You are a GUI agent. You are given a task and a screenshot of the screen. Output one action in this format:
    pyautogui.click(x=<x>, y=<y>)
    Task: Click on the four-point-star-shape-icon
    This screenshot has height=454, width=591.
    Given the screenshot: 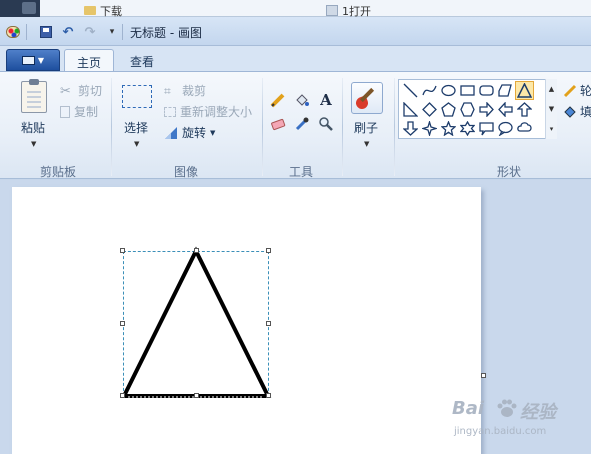 What is the action you would take?
    pyautogui.click(x=429, y=128)
    